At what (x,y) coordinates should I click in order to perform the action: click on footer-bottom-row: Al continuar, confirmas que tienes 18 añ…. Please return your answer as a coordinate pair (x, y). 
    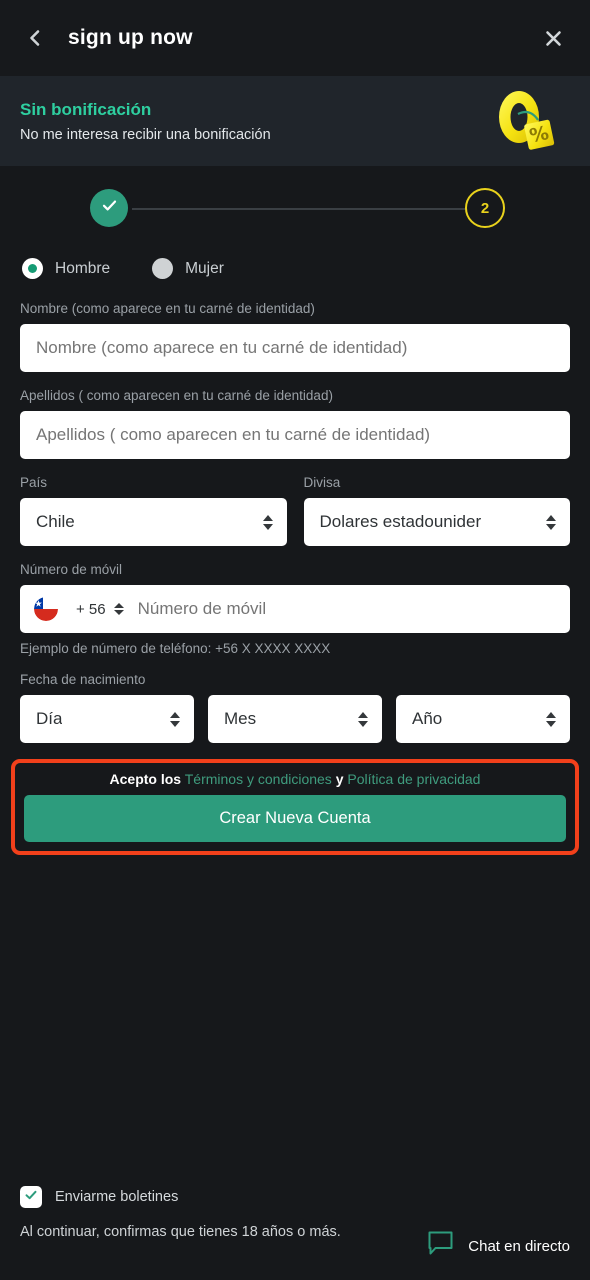
    Looking at the image, I should click on (295, 1242).